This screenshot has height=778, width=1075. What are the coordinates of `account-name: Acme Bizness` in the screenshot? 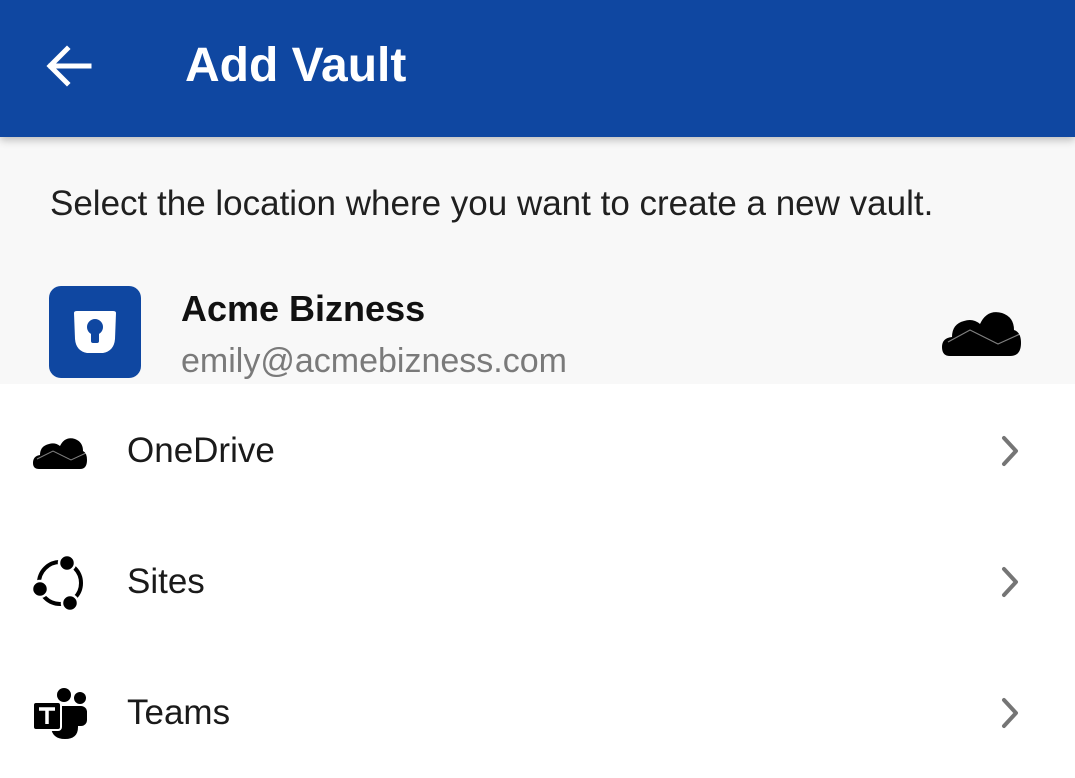 It's located at (303, 308).